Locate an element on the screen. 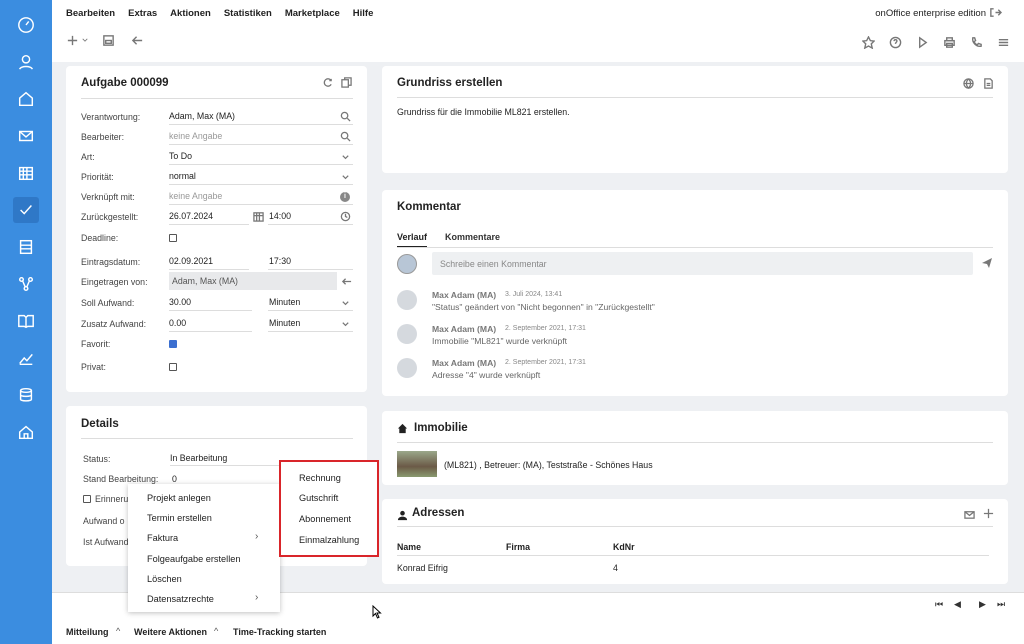  first-page-icon: ⏮ is located at coordinates (939, 604).